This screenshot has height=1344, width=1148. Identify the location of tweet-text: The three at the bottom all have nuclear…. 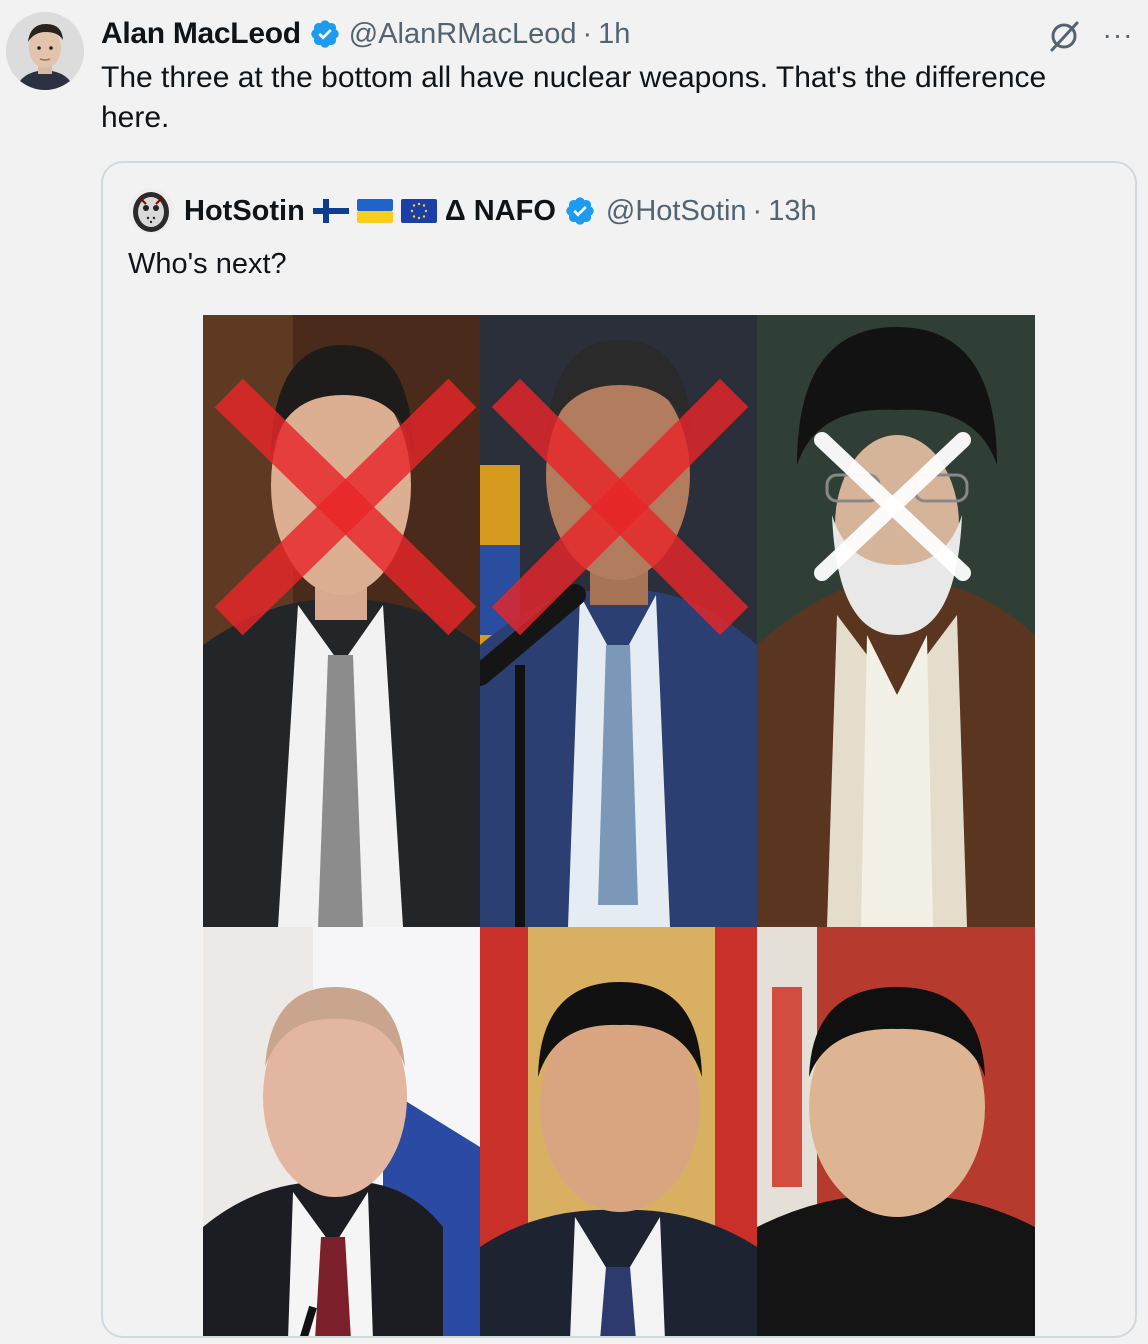
(574, 97).